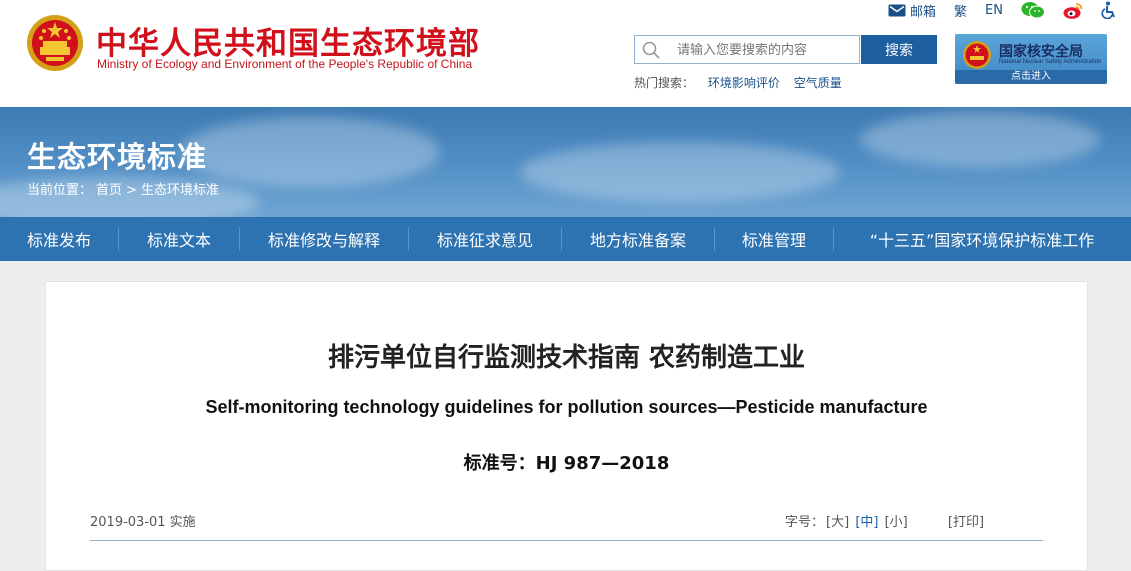 The height and width of the screenshot is (571, 1131). I want to click on nnsa-title-en: National Nuclear Safety Administration, so click(1050, 62).